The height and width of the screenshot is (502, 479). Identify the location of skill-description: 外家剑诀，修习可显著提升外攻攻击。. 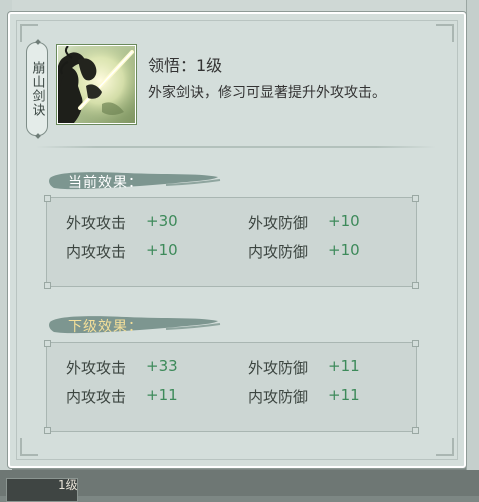
(267, 93).